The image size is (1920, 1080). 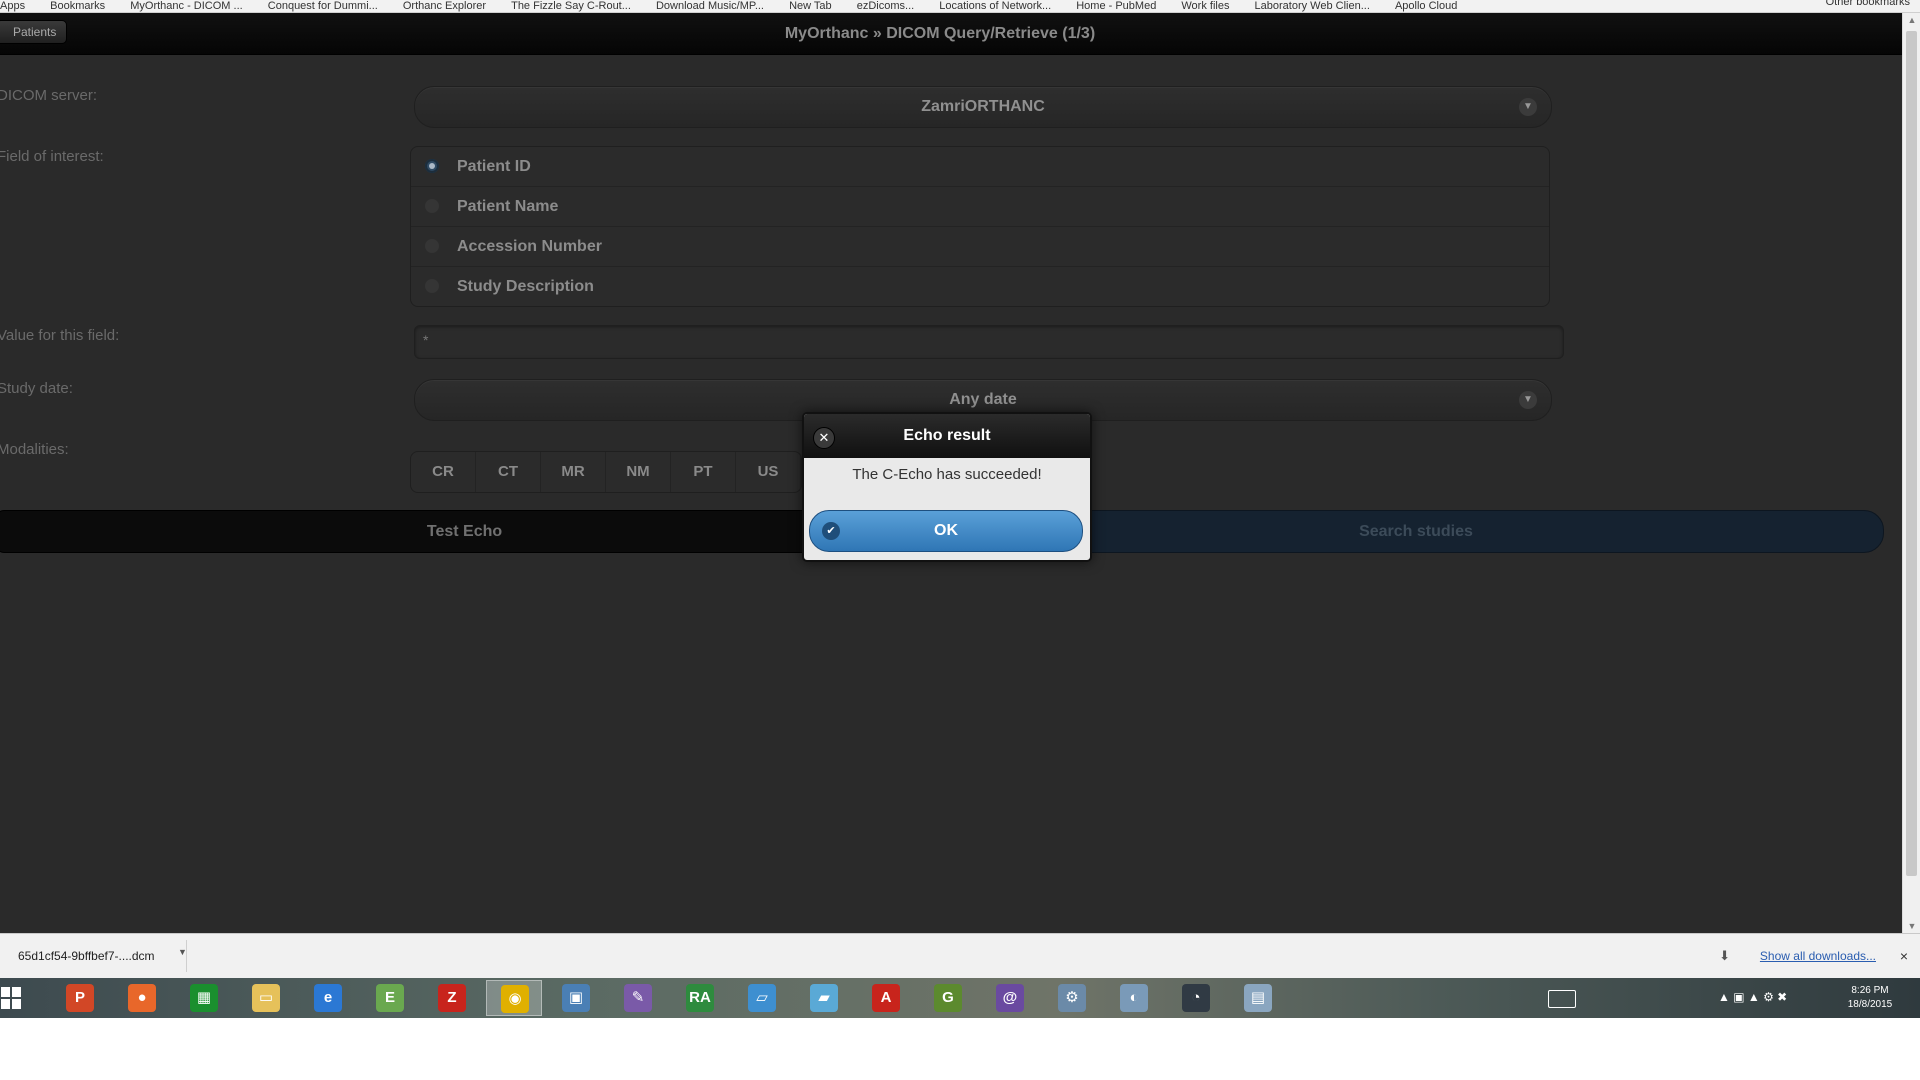 What do you see at coordinates (1911, 453) in the screenshot?
I see `scrollbar-thumb` at bounding box center [1911, 453].